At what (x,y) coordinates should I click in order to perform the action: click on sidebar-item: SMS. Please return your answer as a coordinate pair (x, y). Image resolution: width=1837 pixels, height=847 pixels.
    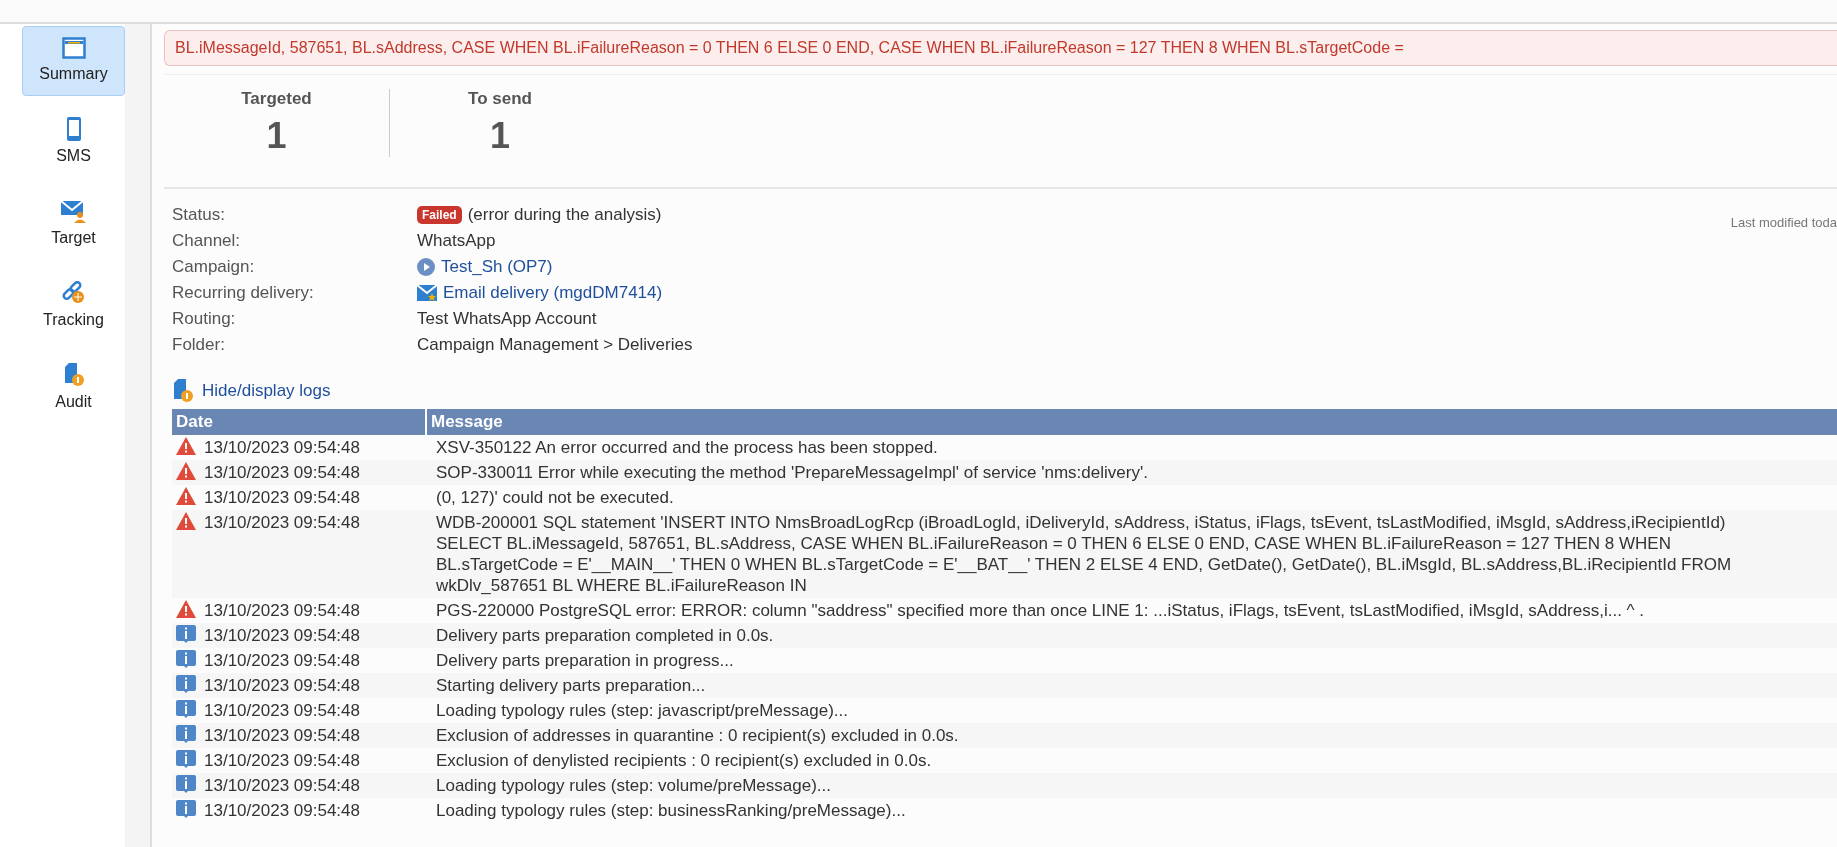
    Looking at the image, I should click on (73, 142).